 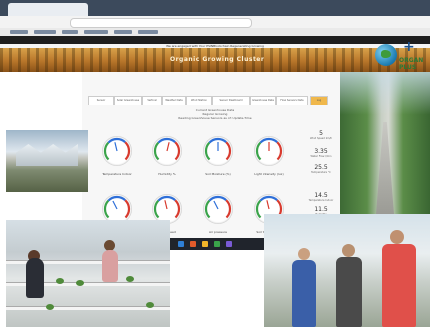 I want to click on gauge-label: Temperature Indoor, so click(x=117, y=174).